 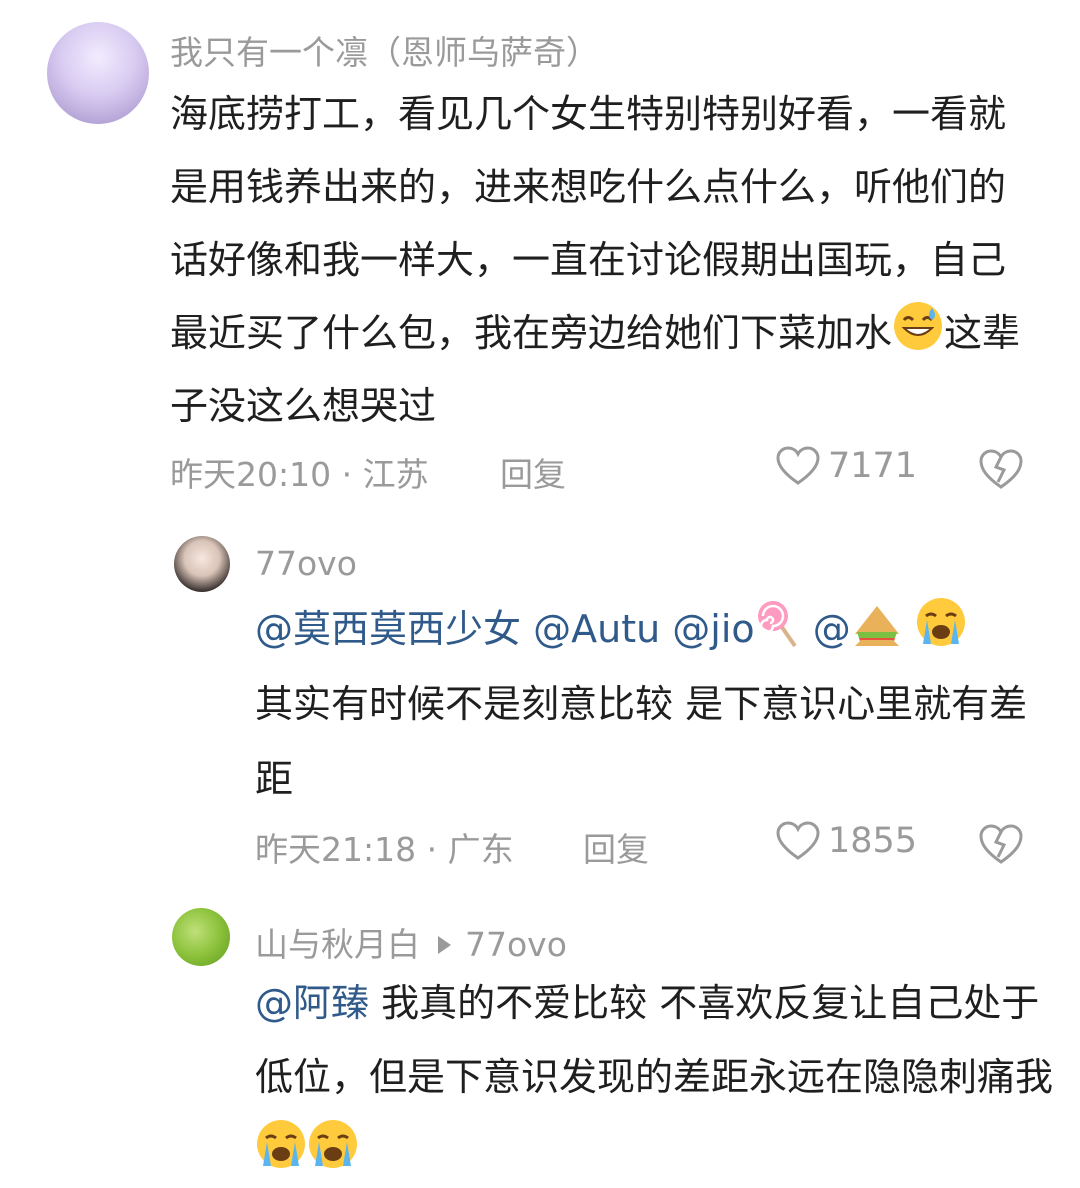 I want to click on comment-text-part: 其实有时候不是刻意比较 是下意识心里就有差距, so click(x=641, y=741).